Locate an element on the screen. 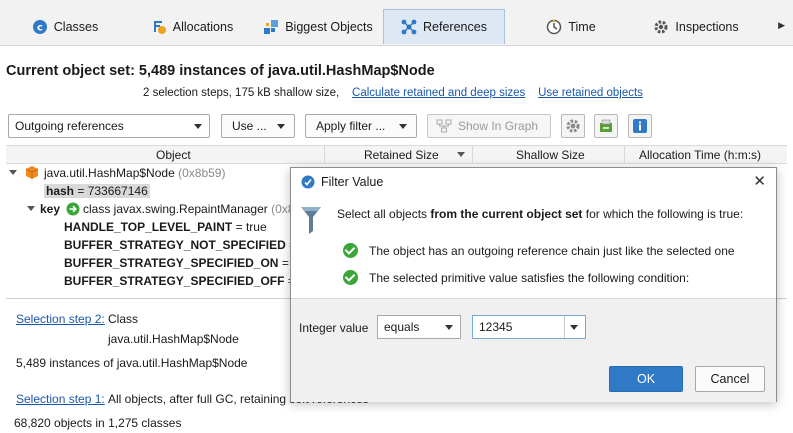 The height and width of the screenshot is (433, 793). more-tabs-arrow-icon: ▶ is located at coordinates (781, 25).